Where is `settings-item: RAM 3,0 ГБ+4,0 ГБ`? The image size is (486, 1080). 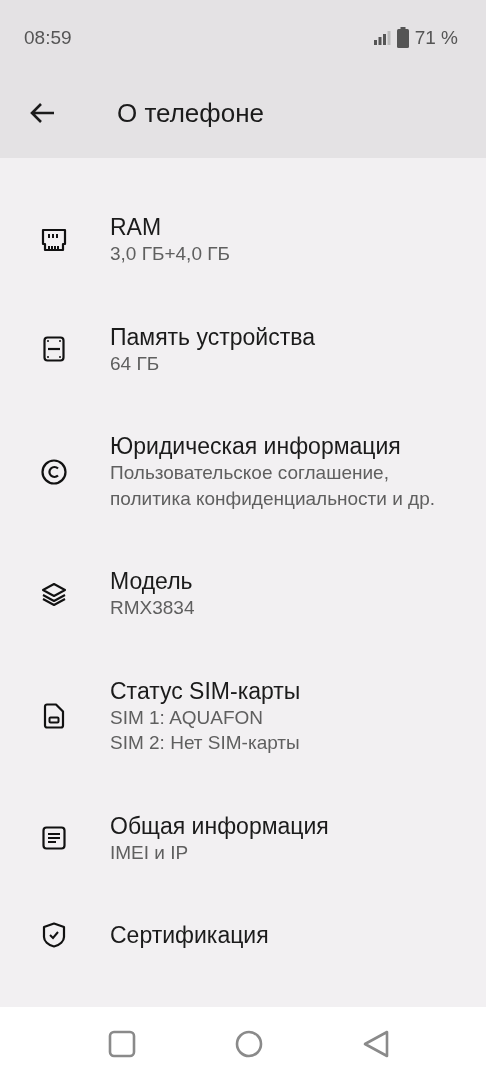
settings-item: RAM 3,0 ГБ+4,0 ГБ is located at coordinates (243, 240).